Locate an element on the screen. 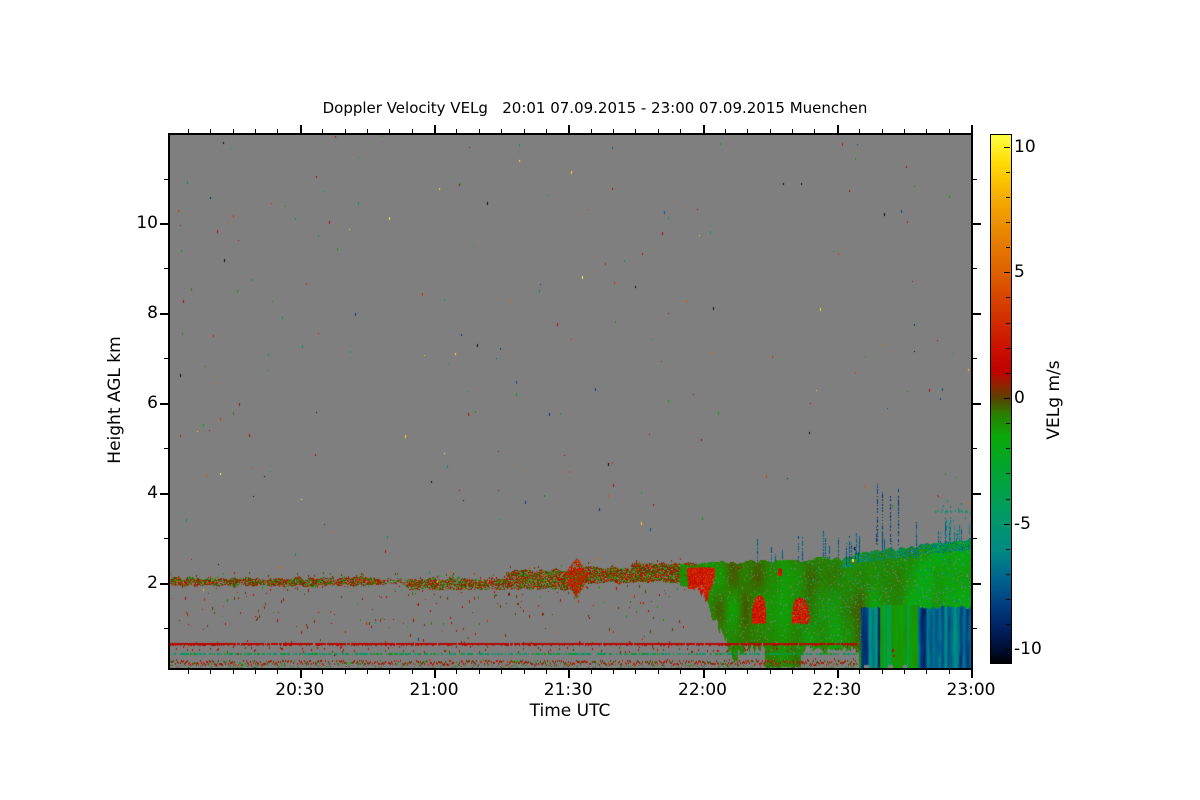 The width and height of the screenshot is (1200, 800). x-tick-label: 21:00 is located at coordinates (434, 690).